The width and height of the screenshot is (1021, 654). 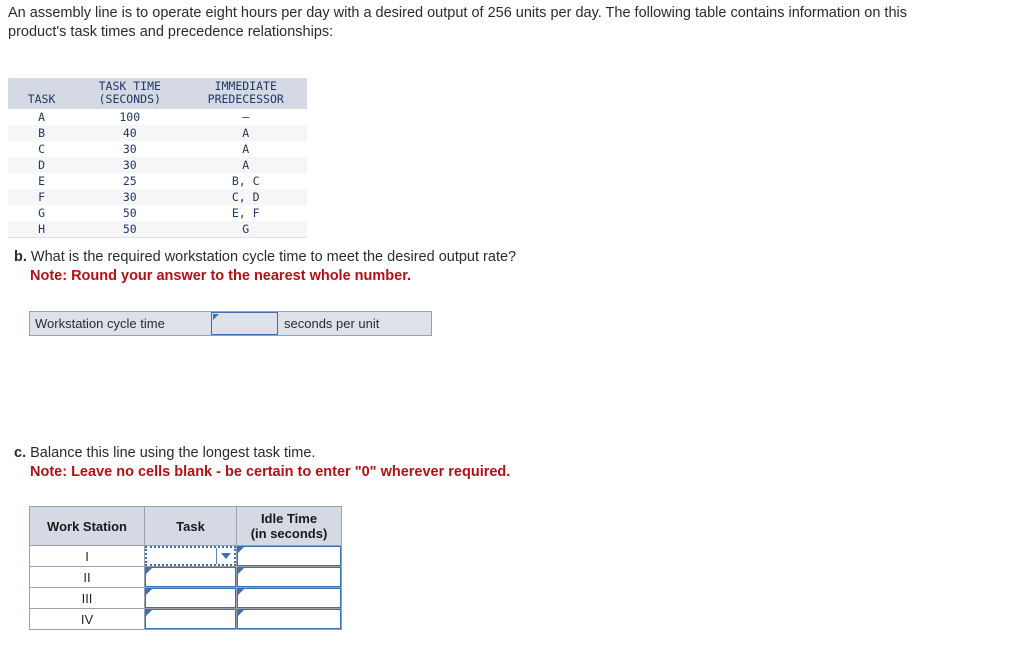 I want to click on table-row: D 30 A, so click(x=157, y=165).